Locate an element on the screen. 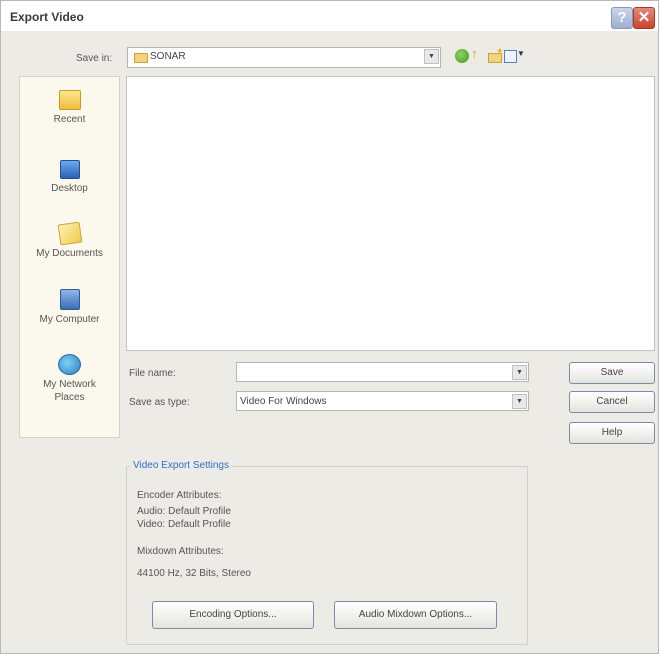  recent-icon is located at coordinates (69, 100).